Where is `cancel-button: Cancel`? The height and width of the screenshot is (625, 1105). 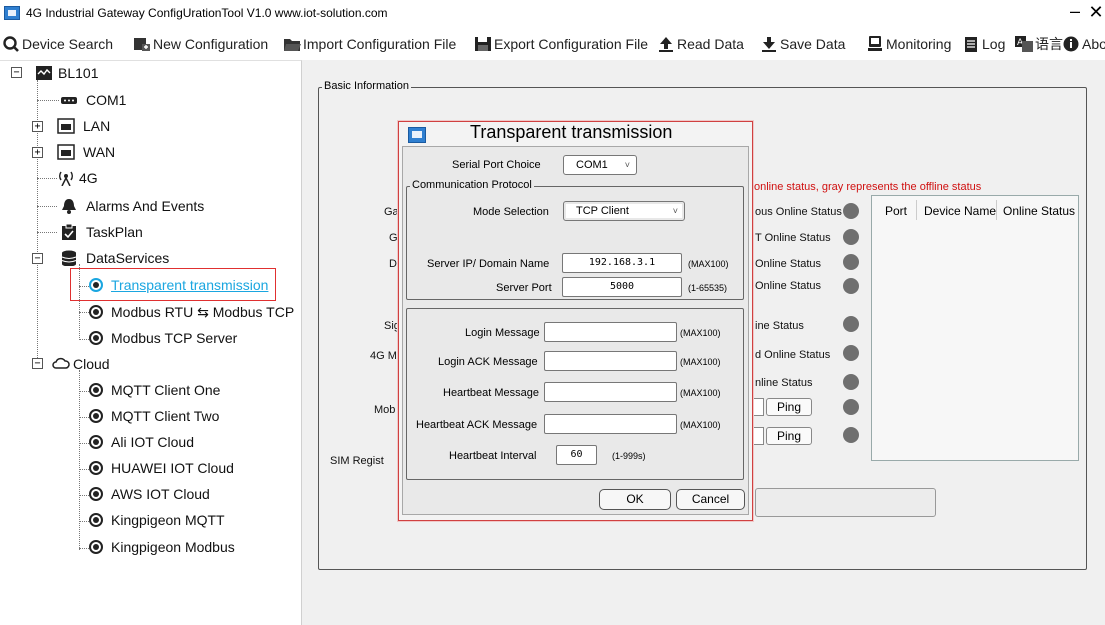 cancel-button: Cancel is located at coordinates (710, 499).